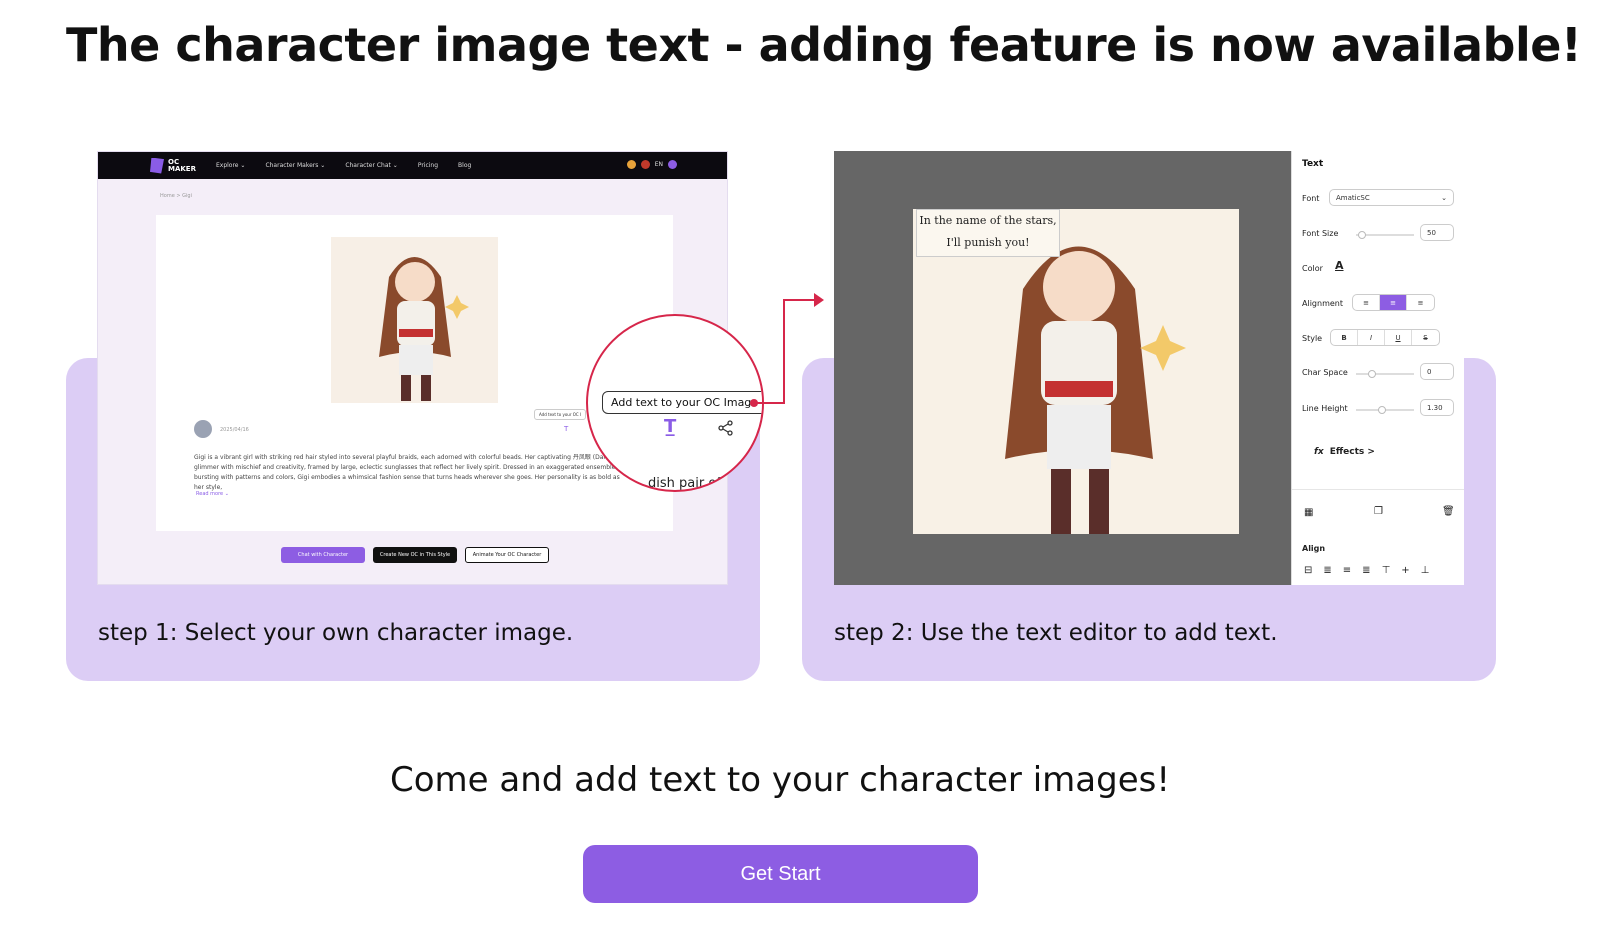  What do you see at coordinates (1352, 570) in the screenshot?
I see `align-center-h-icon: ≡` at bounding box center [1352, 570].